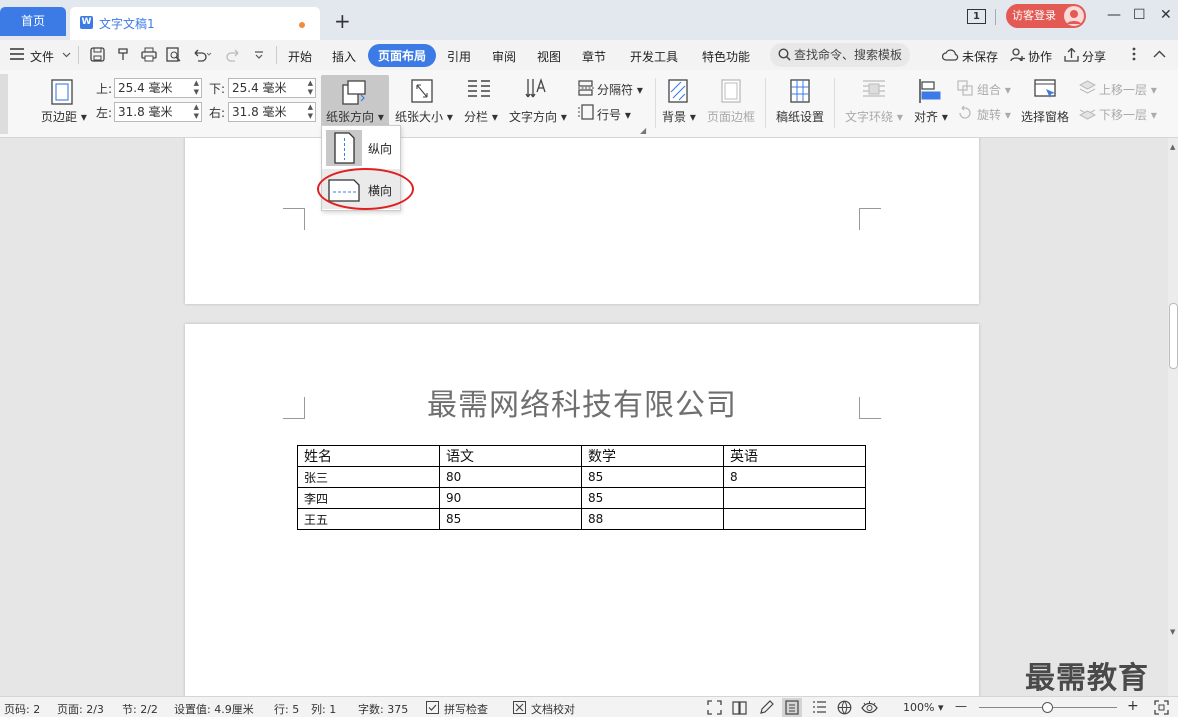  Describe the element at coordinates (654, 56) in the screenshot. I see `tab-developer: 开发工具` at that location.